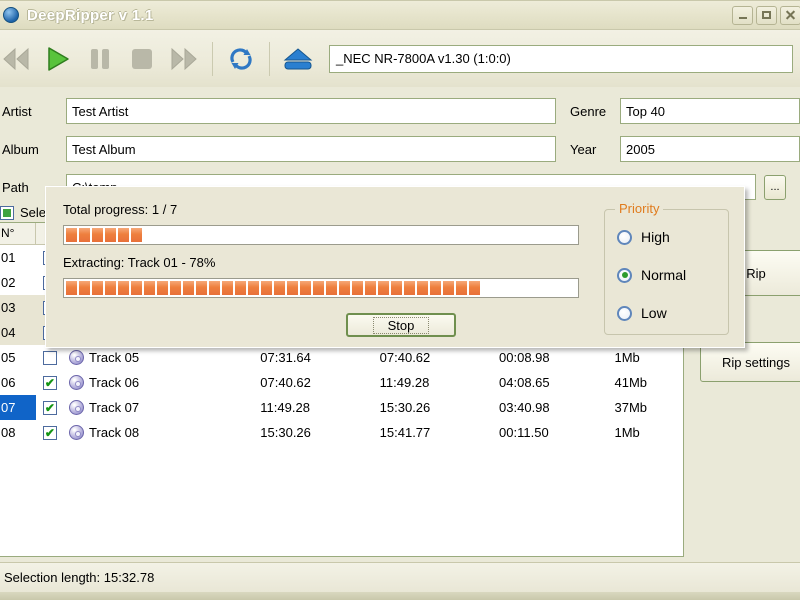  I want to click on stop-extraction-button: Stop, so click(401, 325).